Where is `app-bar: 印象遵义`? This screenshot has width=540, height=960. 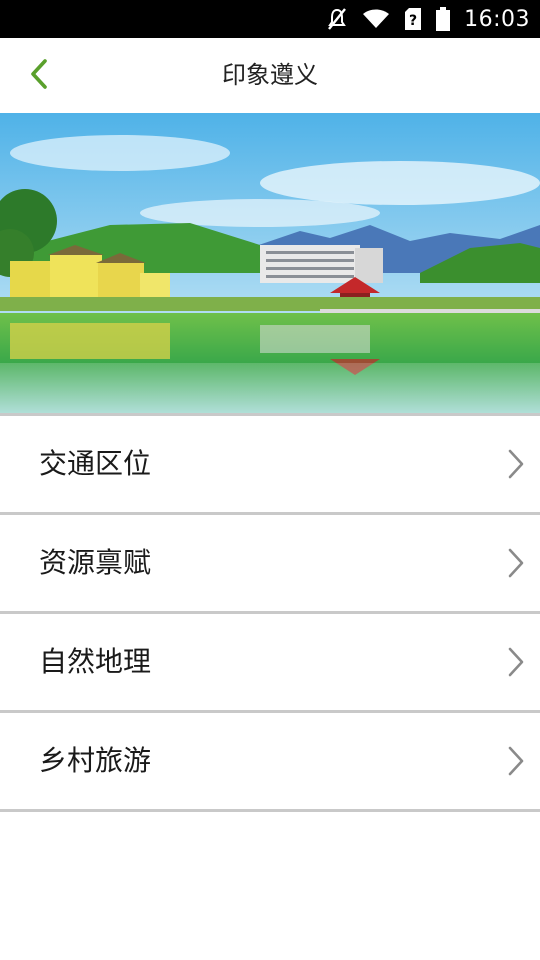
app-bar: 印象遵义 is located at coordinates (270, 75).